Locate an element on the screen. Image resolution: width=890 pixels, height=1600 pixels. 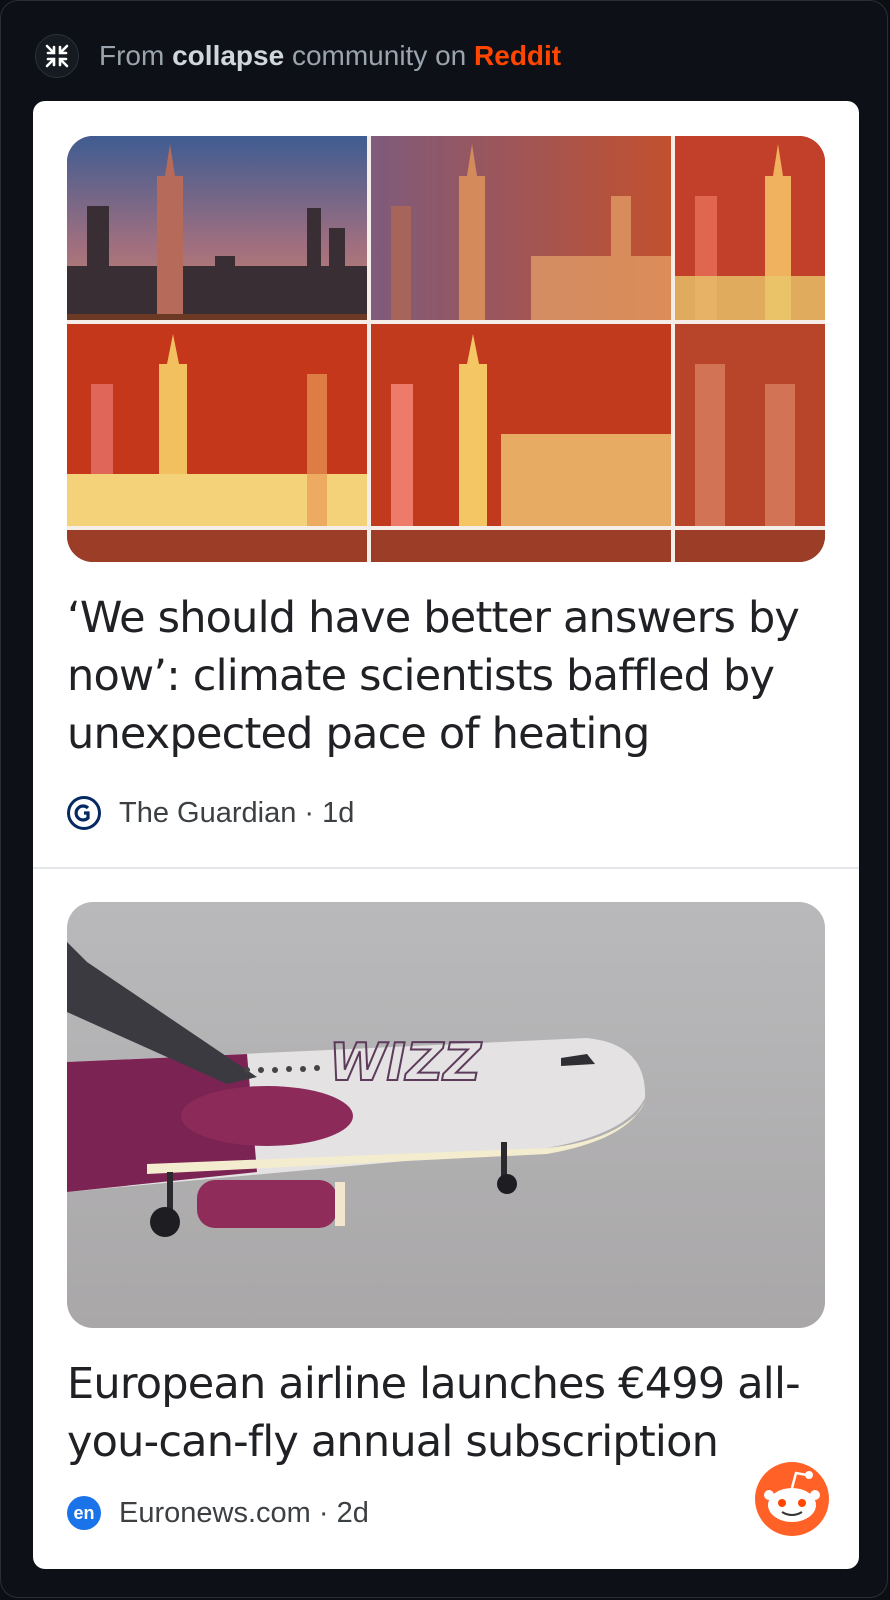
header-middle: community on is located at coordinates (379, 55).